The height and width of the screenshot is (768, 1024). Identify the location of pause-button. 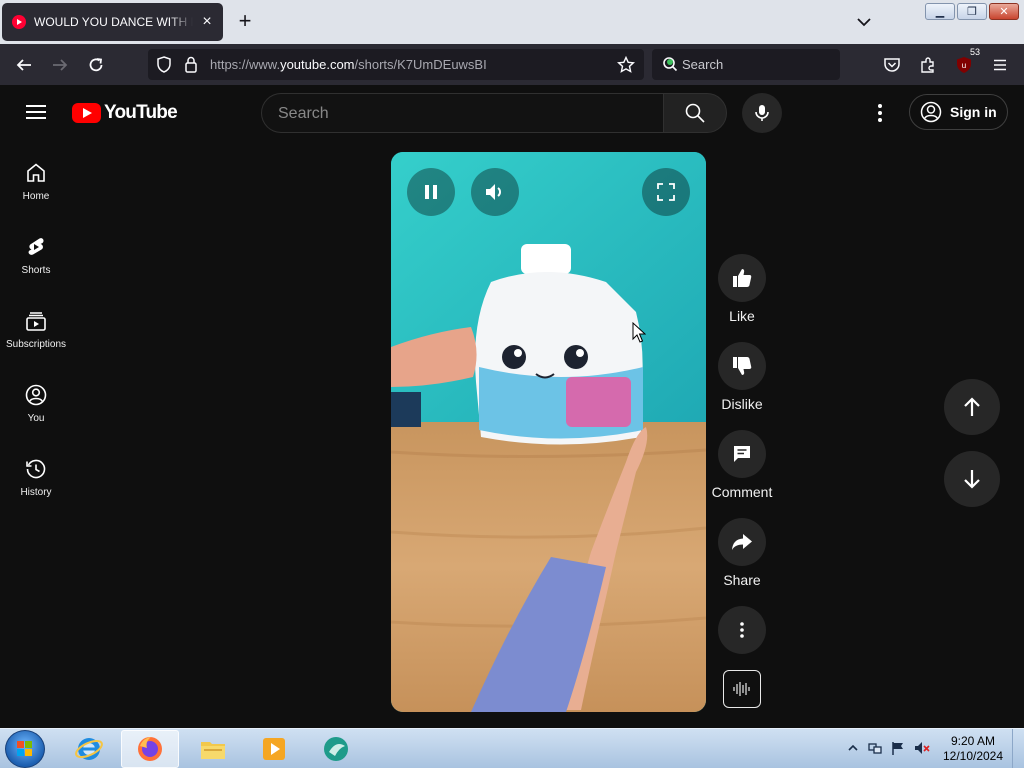
(431, 192).